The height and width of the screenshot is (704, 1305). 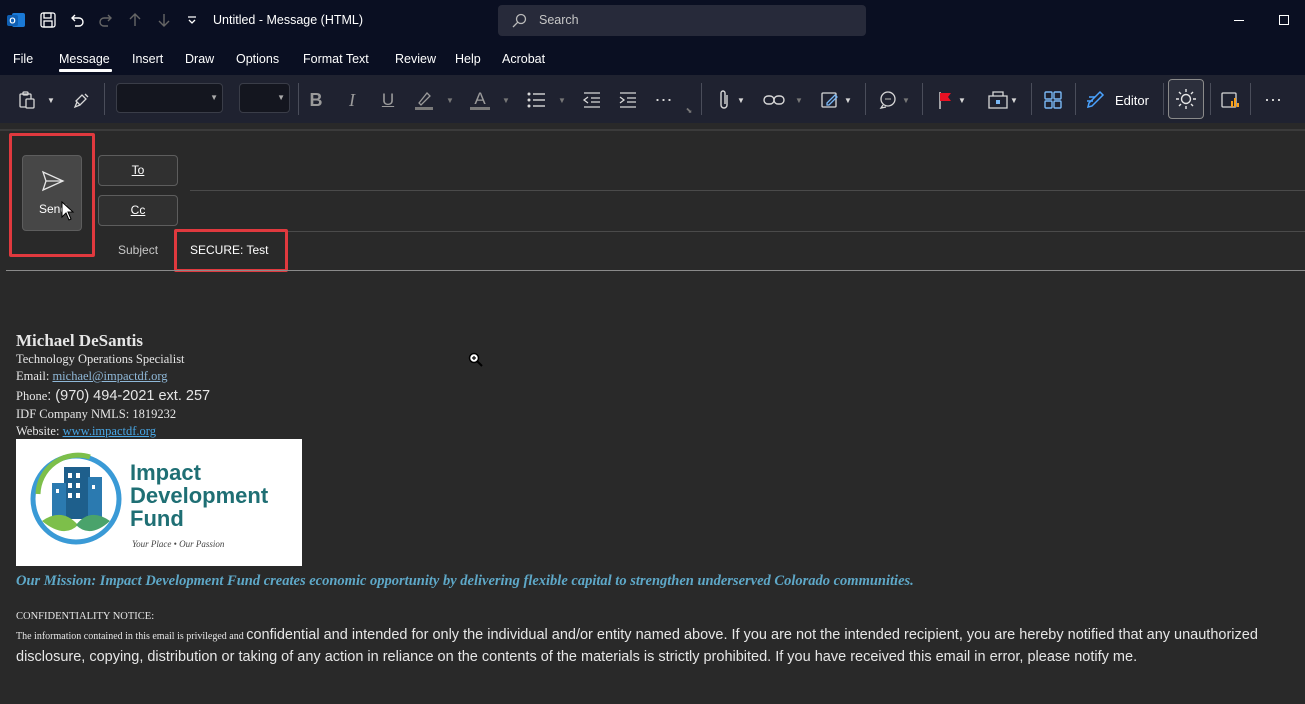 What do you see at coordinates (745, 213) in the screenshot?
I see `cc-input` at bounding box center [745, 213].